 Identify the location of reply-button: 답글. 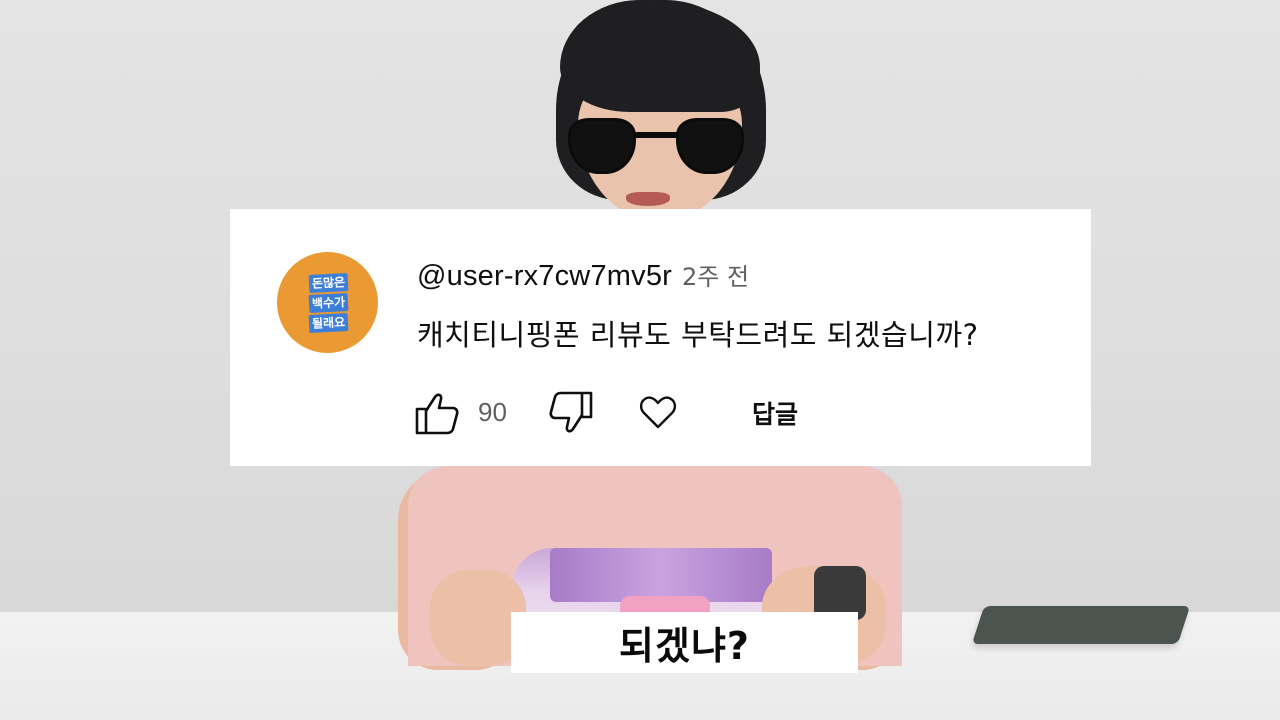
(775, 413).